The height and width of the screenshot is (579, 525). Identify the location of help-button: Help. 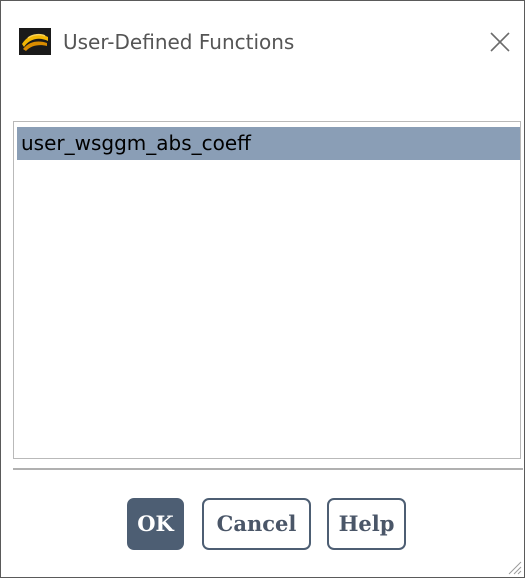
(366, 524).